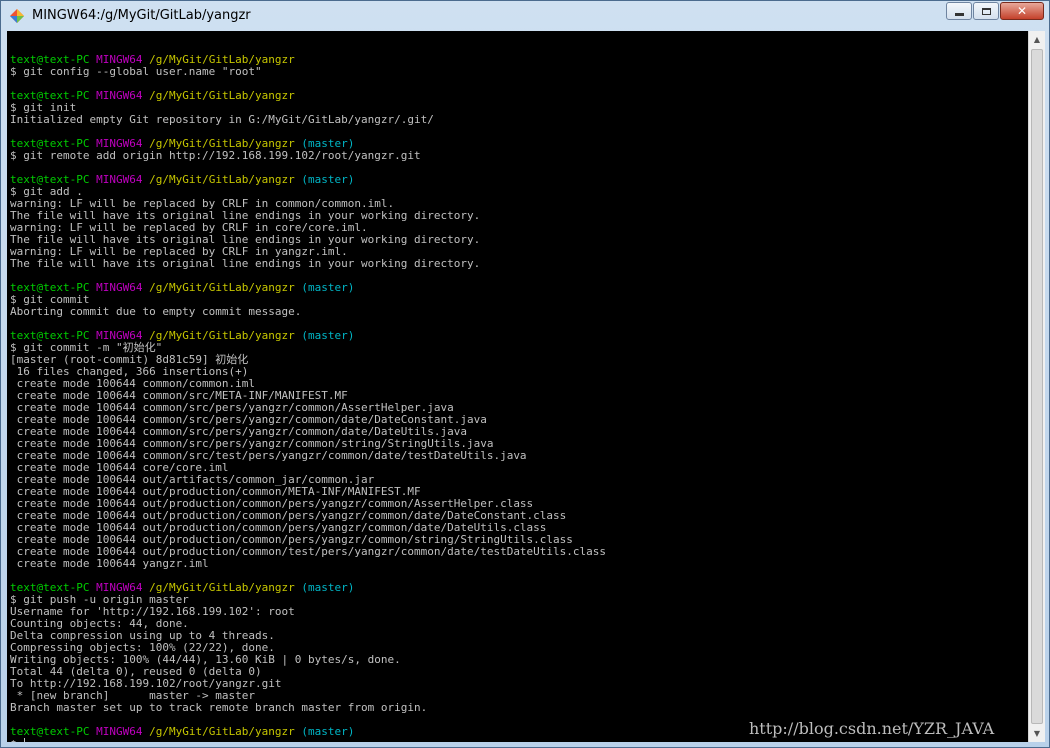  Describe the element at coordinates (872, 728) in the screenshot. I see `watermark: http://blog.csdn.net/YZR_JAVA` at that location.